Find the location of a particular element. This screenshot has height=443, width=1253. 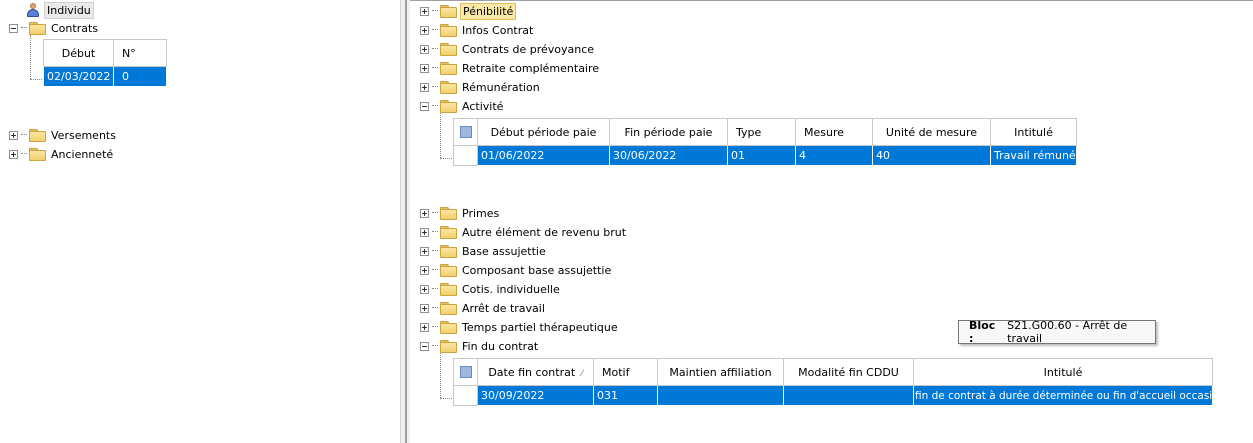

tree-node-composant-base: Composant base assujettie is located at coordinates (516, 270).